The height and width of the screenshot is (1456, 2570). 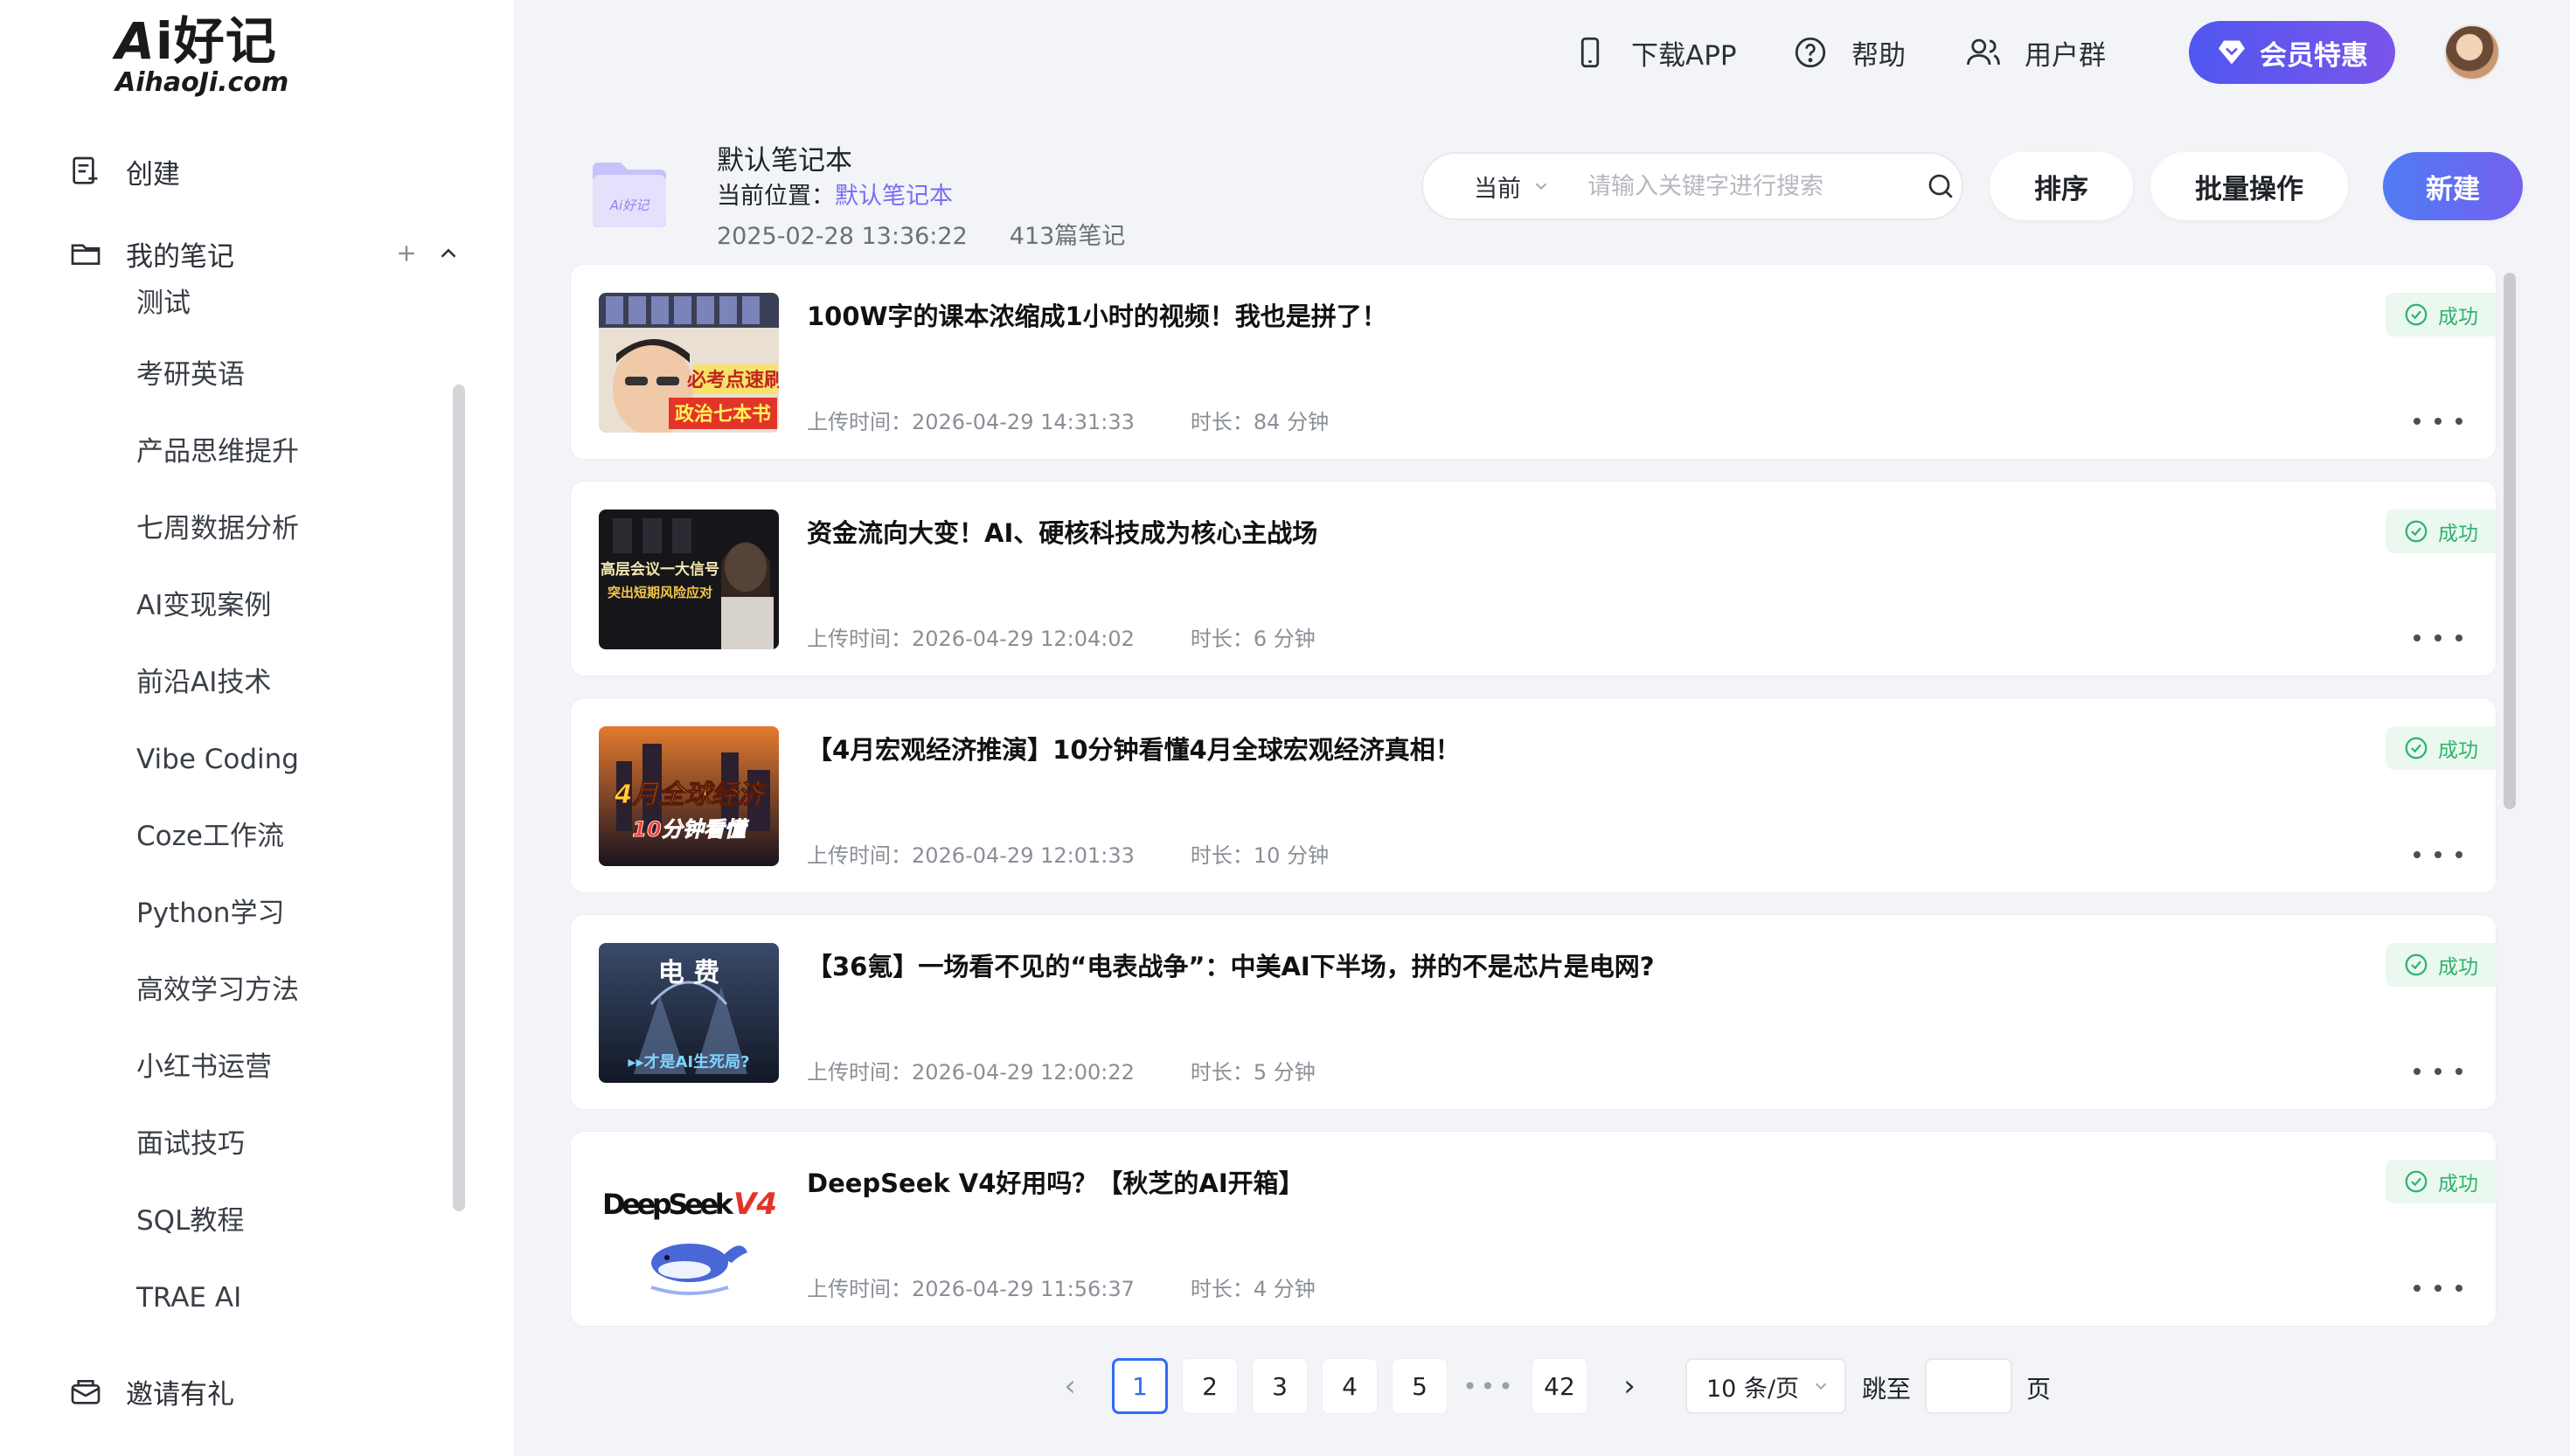 I want to click on note-meta: 上传时间：2026-04-29 12:04:02 时长：6 分钟, so click(x=1061, y=636).